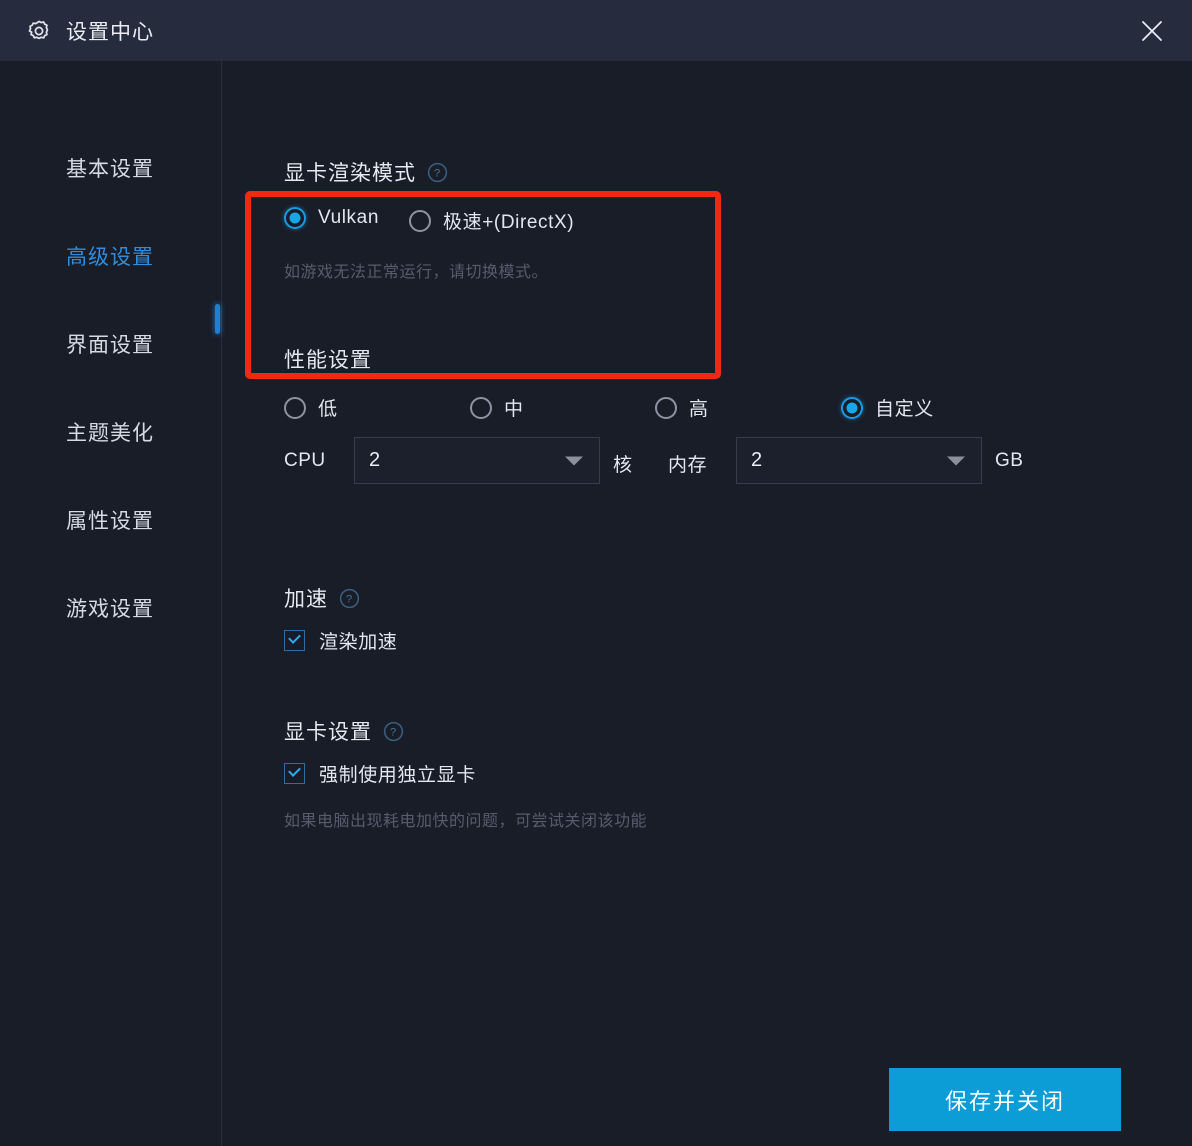 The width and height of the screenshot is (1192, 1146). I want to click on memory-unit: GB, so click(1009, 460).